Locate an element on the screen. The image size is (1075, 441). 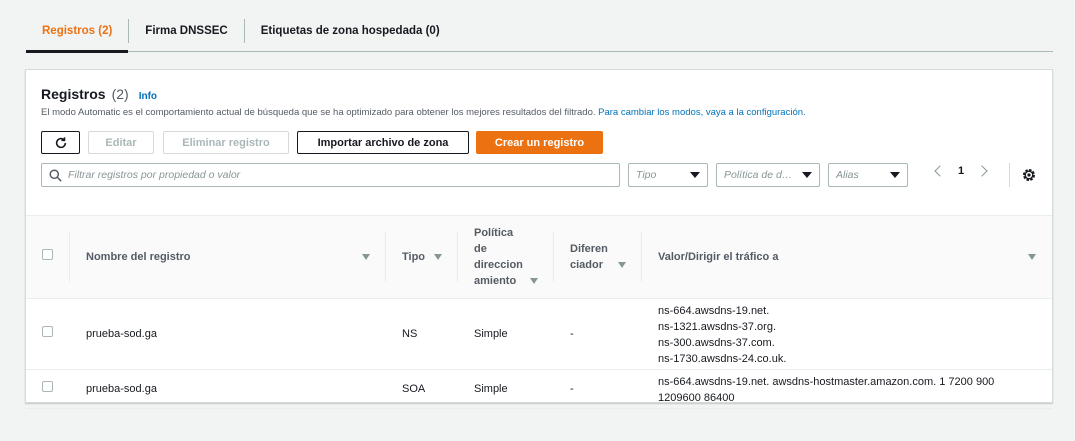
column-header-policy: Política de direccion amiento is located at coordinates (506, 257).